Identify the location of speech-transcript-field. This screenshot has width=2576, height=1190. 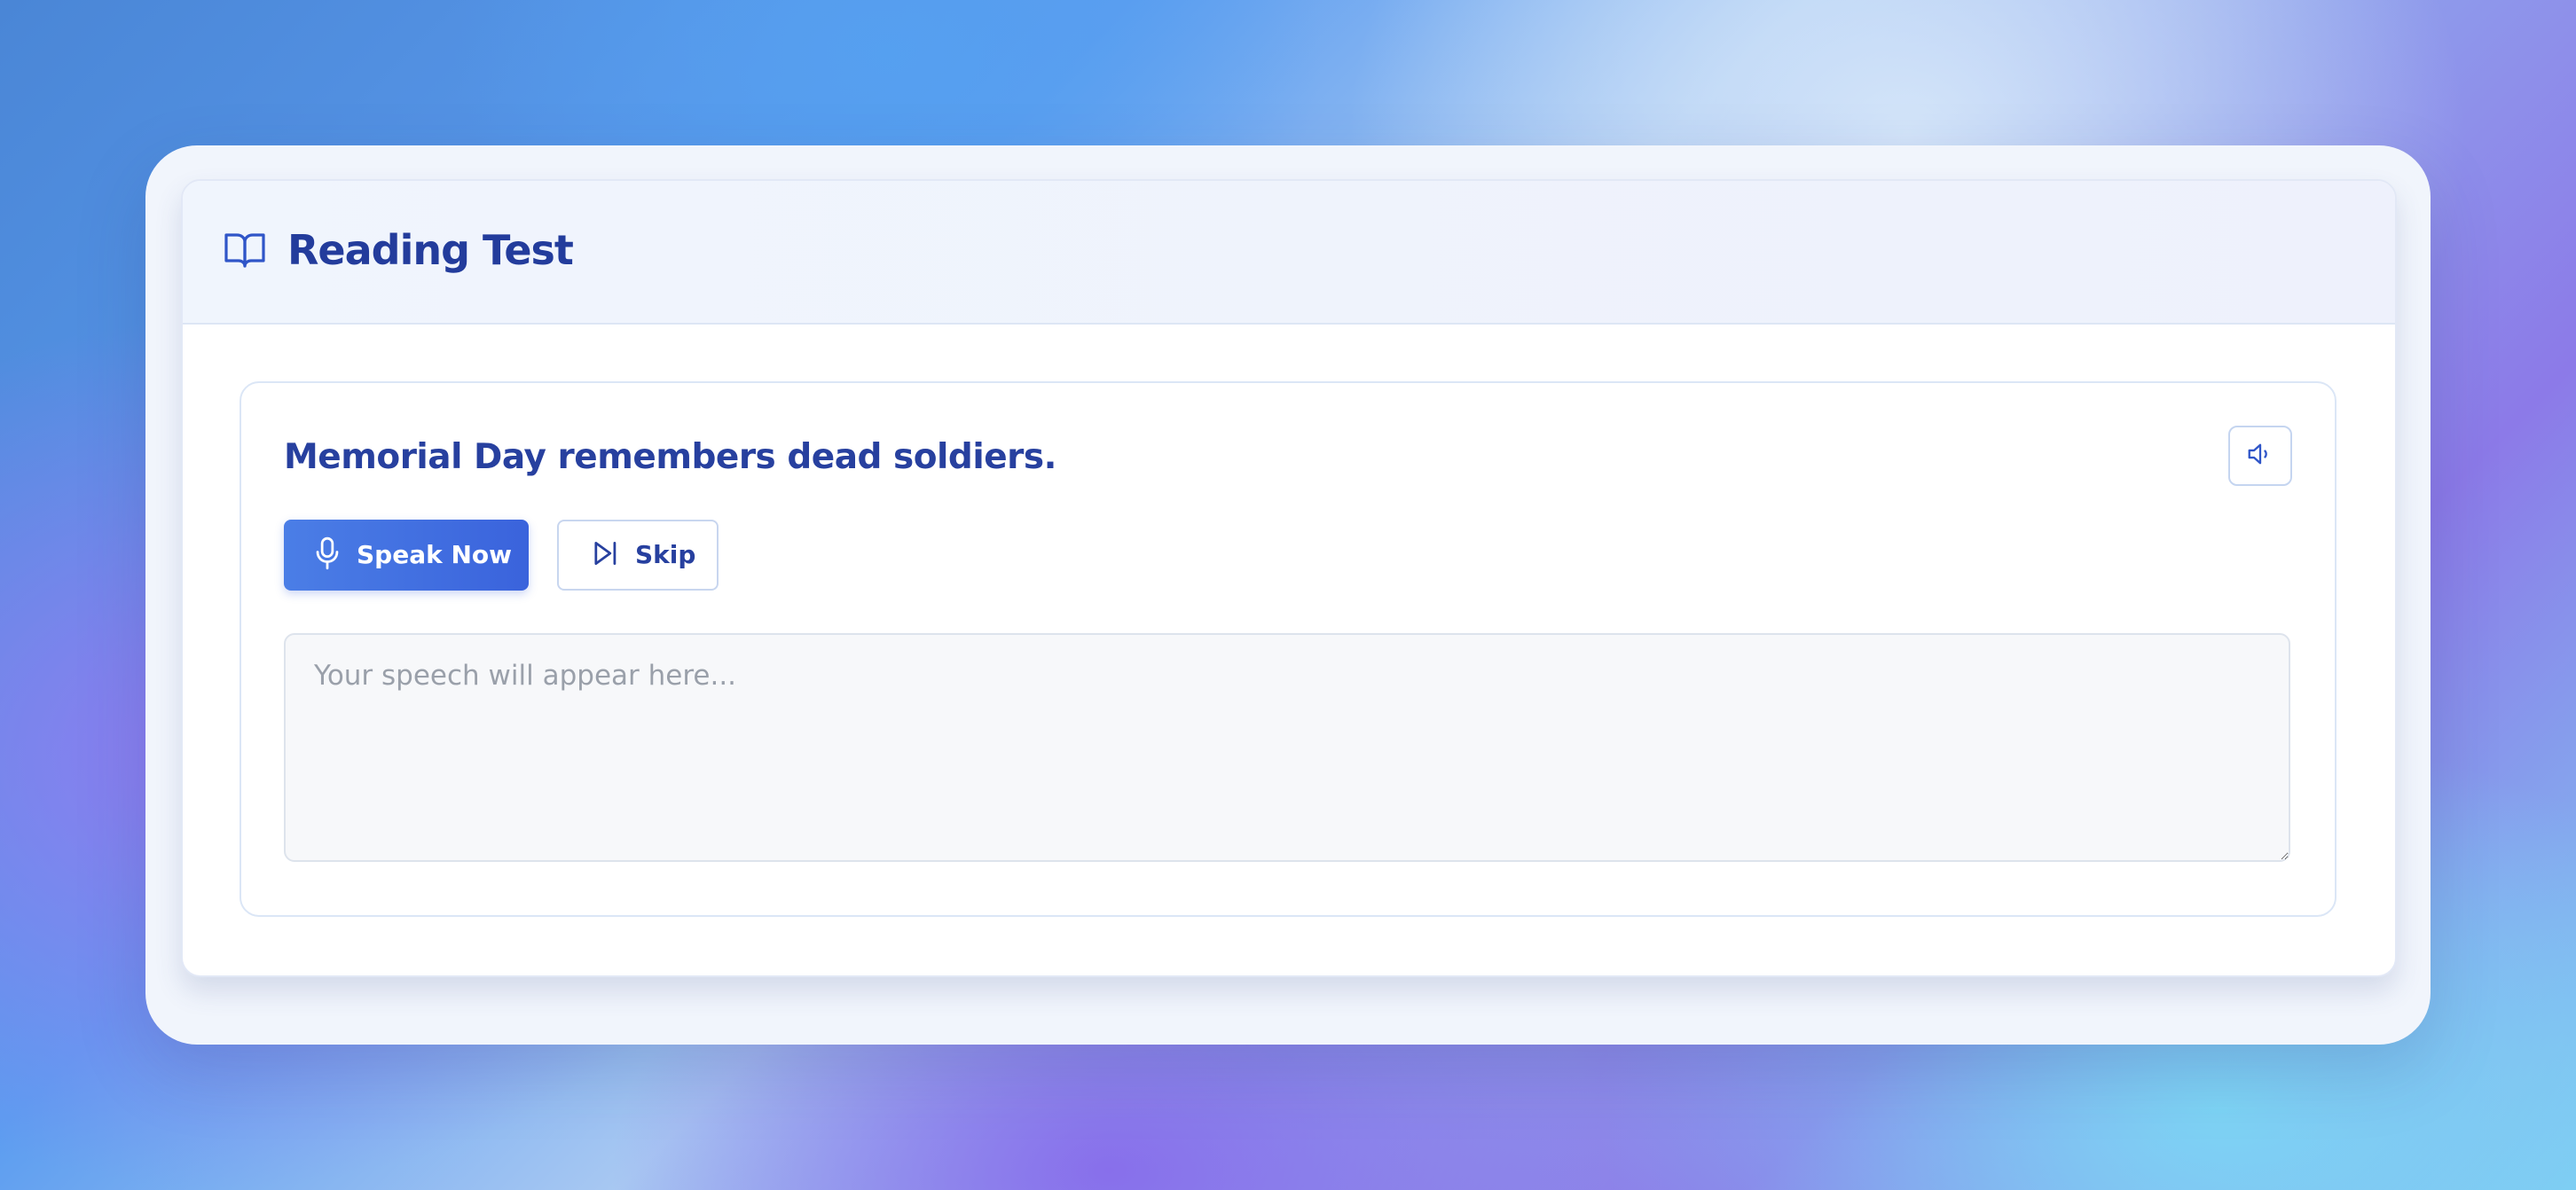
(1287, 747).